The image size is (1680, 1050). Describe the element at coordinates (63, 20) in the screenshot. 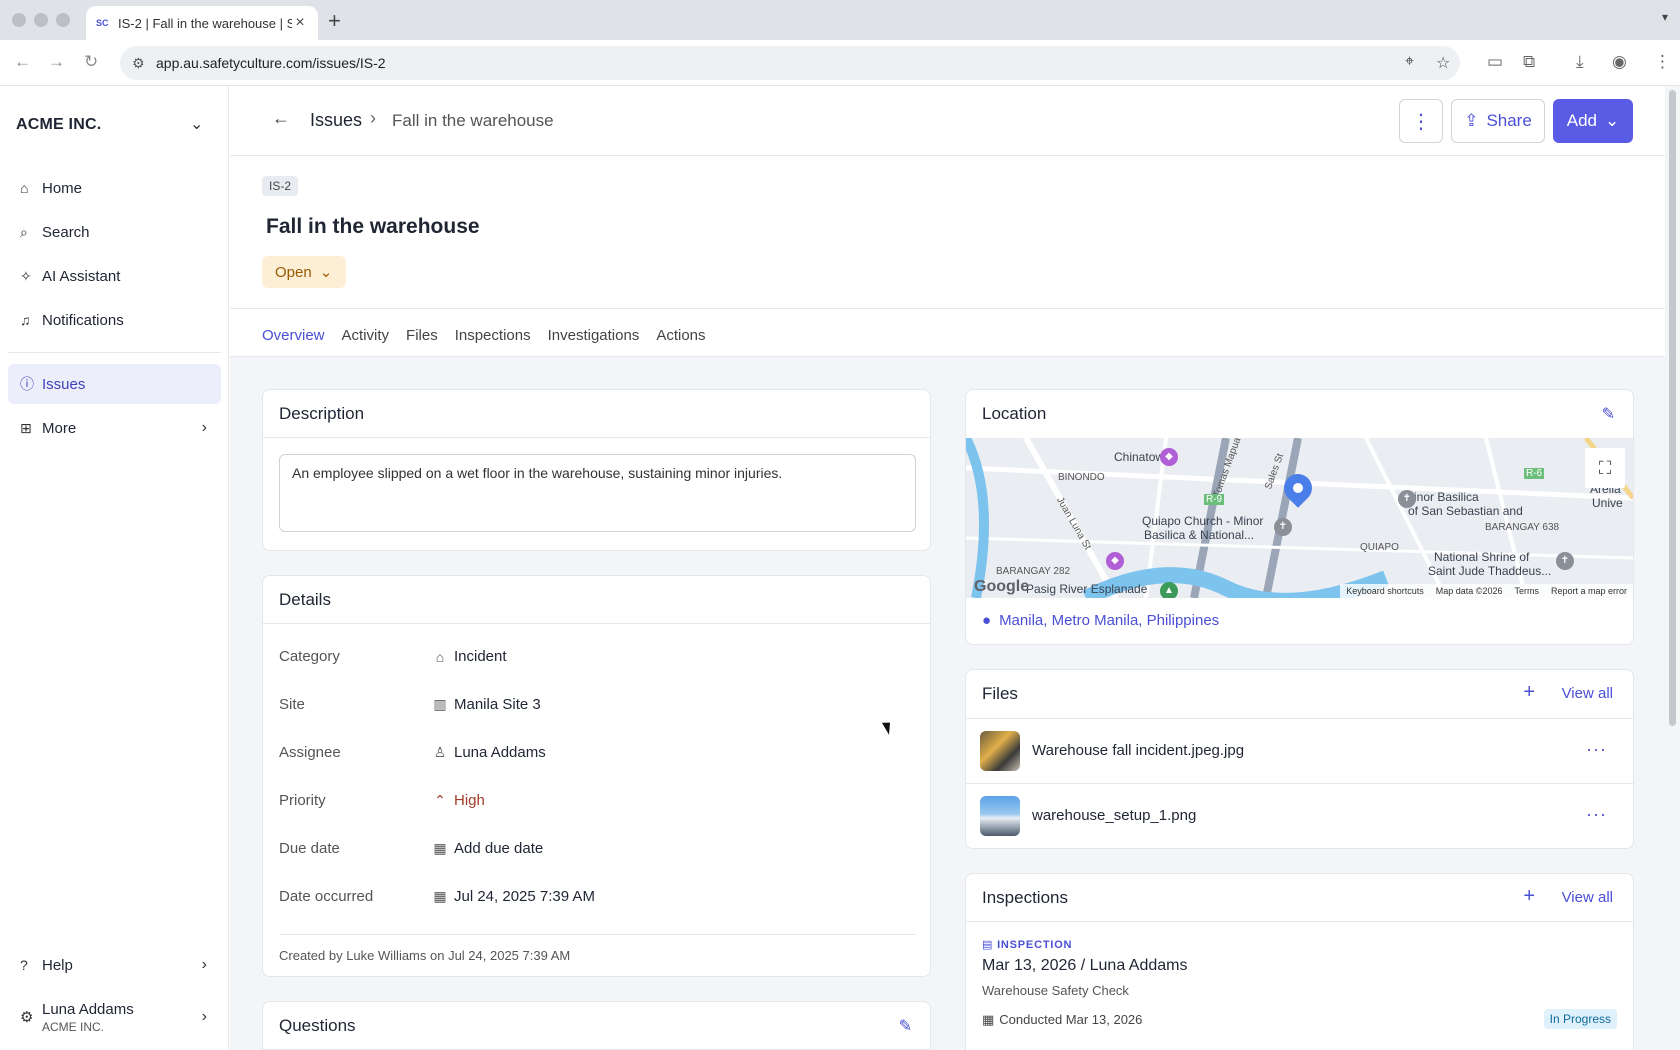

I see `window-zoom-control` at that location.